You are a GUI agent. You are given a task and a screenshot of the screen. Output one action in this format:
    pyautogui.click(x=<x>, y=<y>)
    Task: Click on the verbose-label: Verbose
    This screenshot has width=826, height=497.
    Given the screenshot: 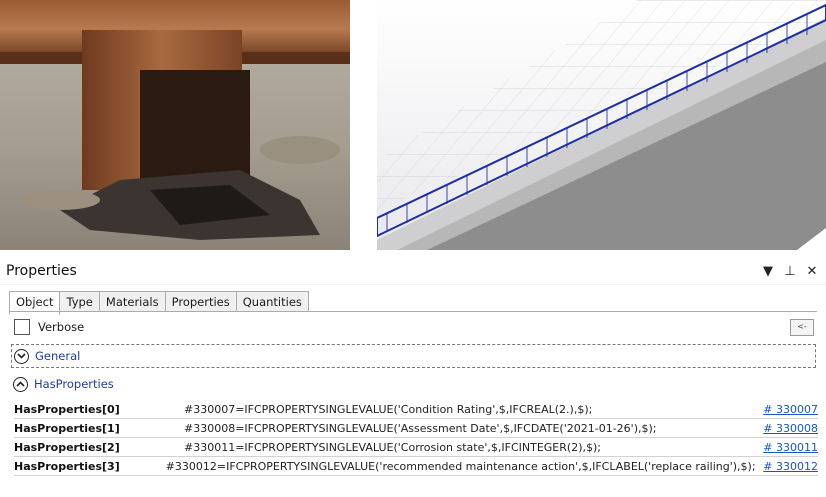 What is the action you would take?
    pyautogui.click(x=61, y=327)
    